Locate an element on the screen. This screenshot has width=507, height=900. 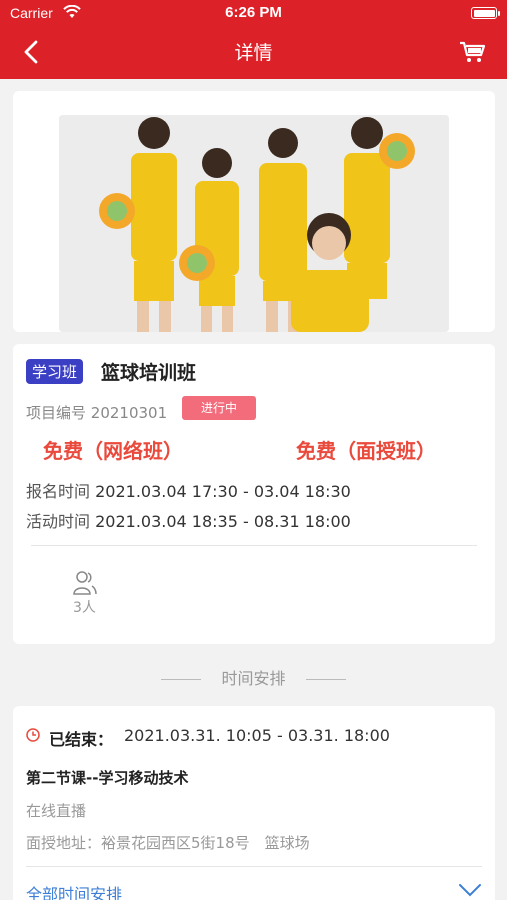
project-code: 项目编号 20210301 is located at coordinates (96, 412).